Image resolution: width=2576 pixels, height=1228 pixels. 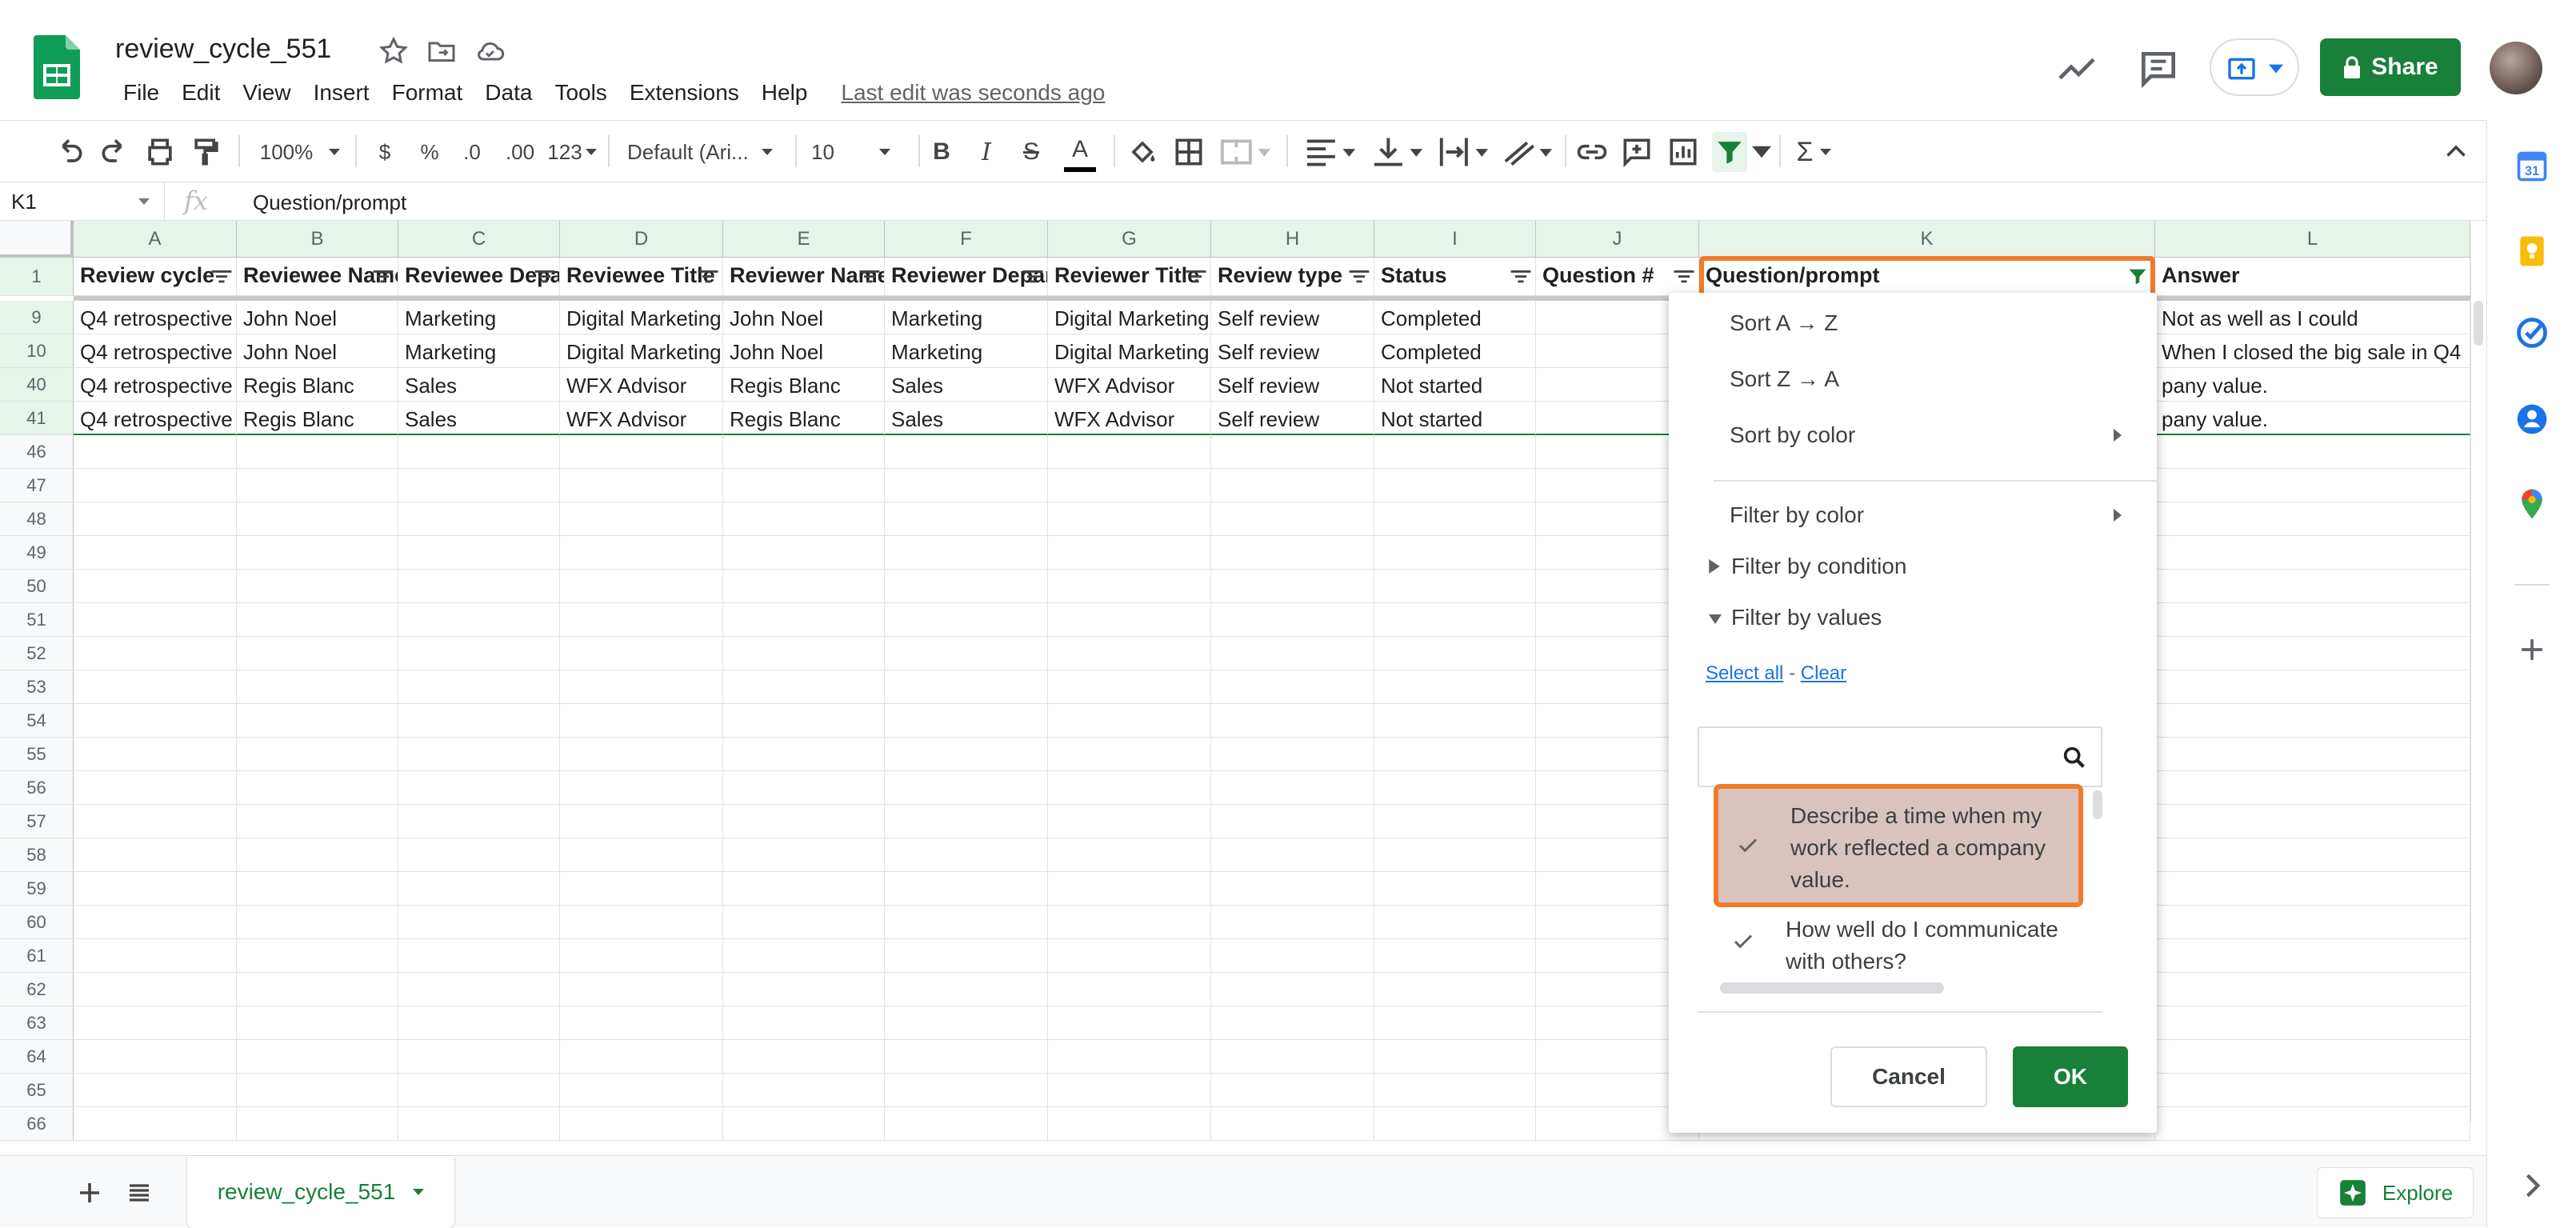 I want to click on table-cell: pany value., so click(x=2312, y=418).